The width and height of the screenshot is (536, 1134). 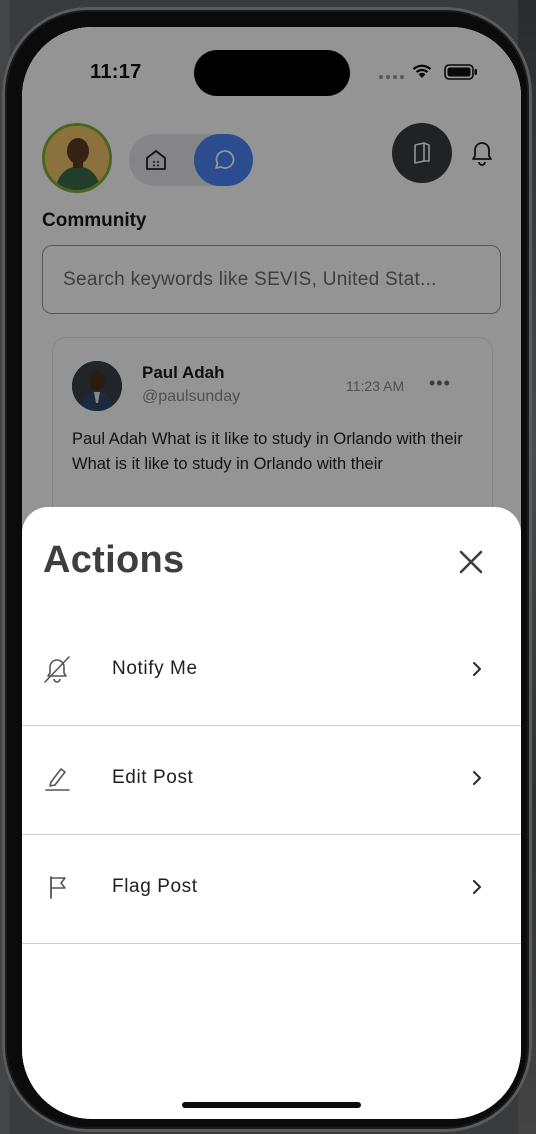 I want to click on action-label: Edit Post, so click(x=153, y=777).